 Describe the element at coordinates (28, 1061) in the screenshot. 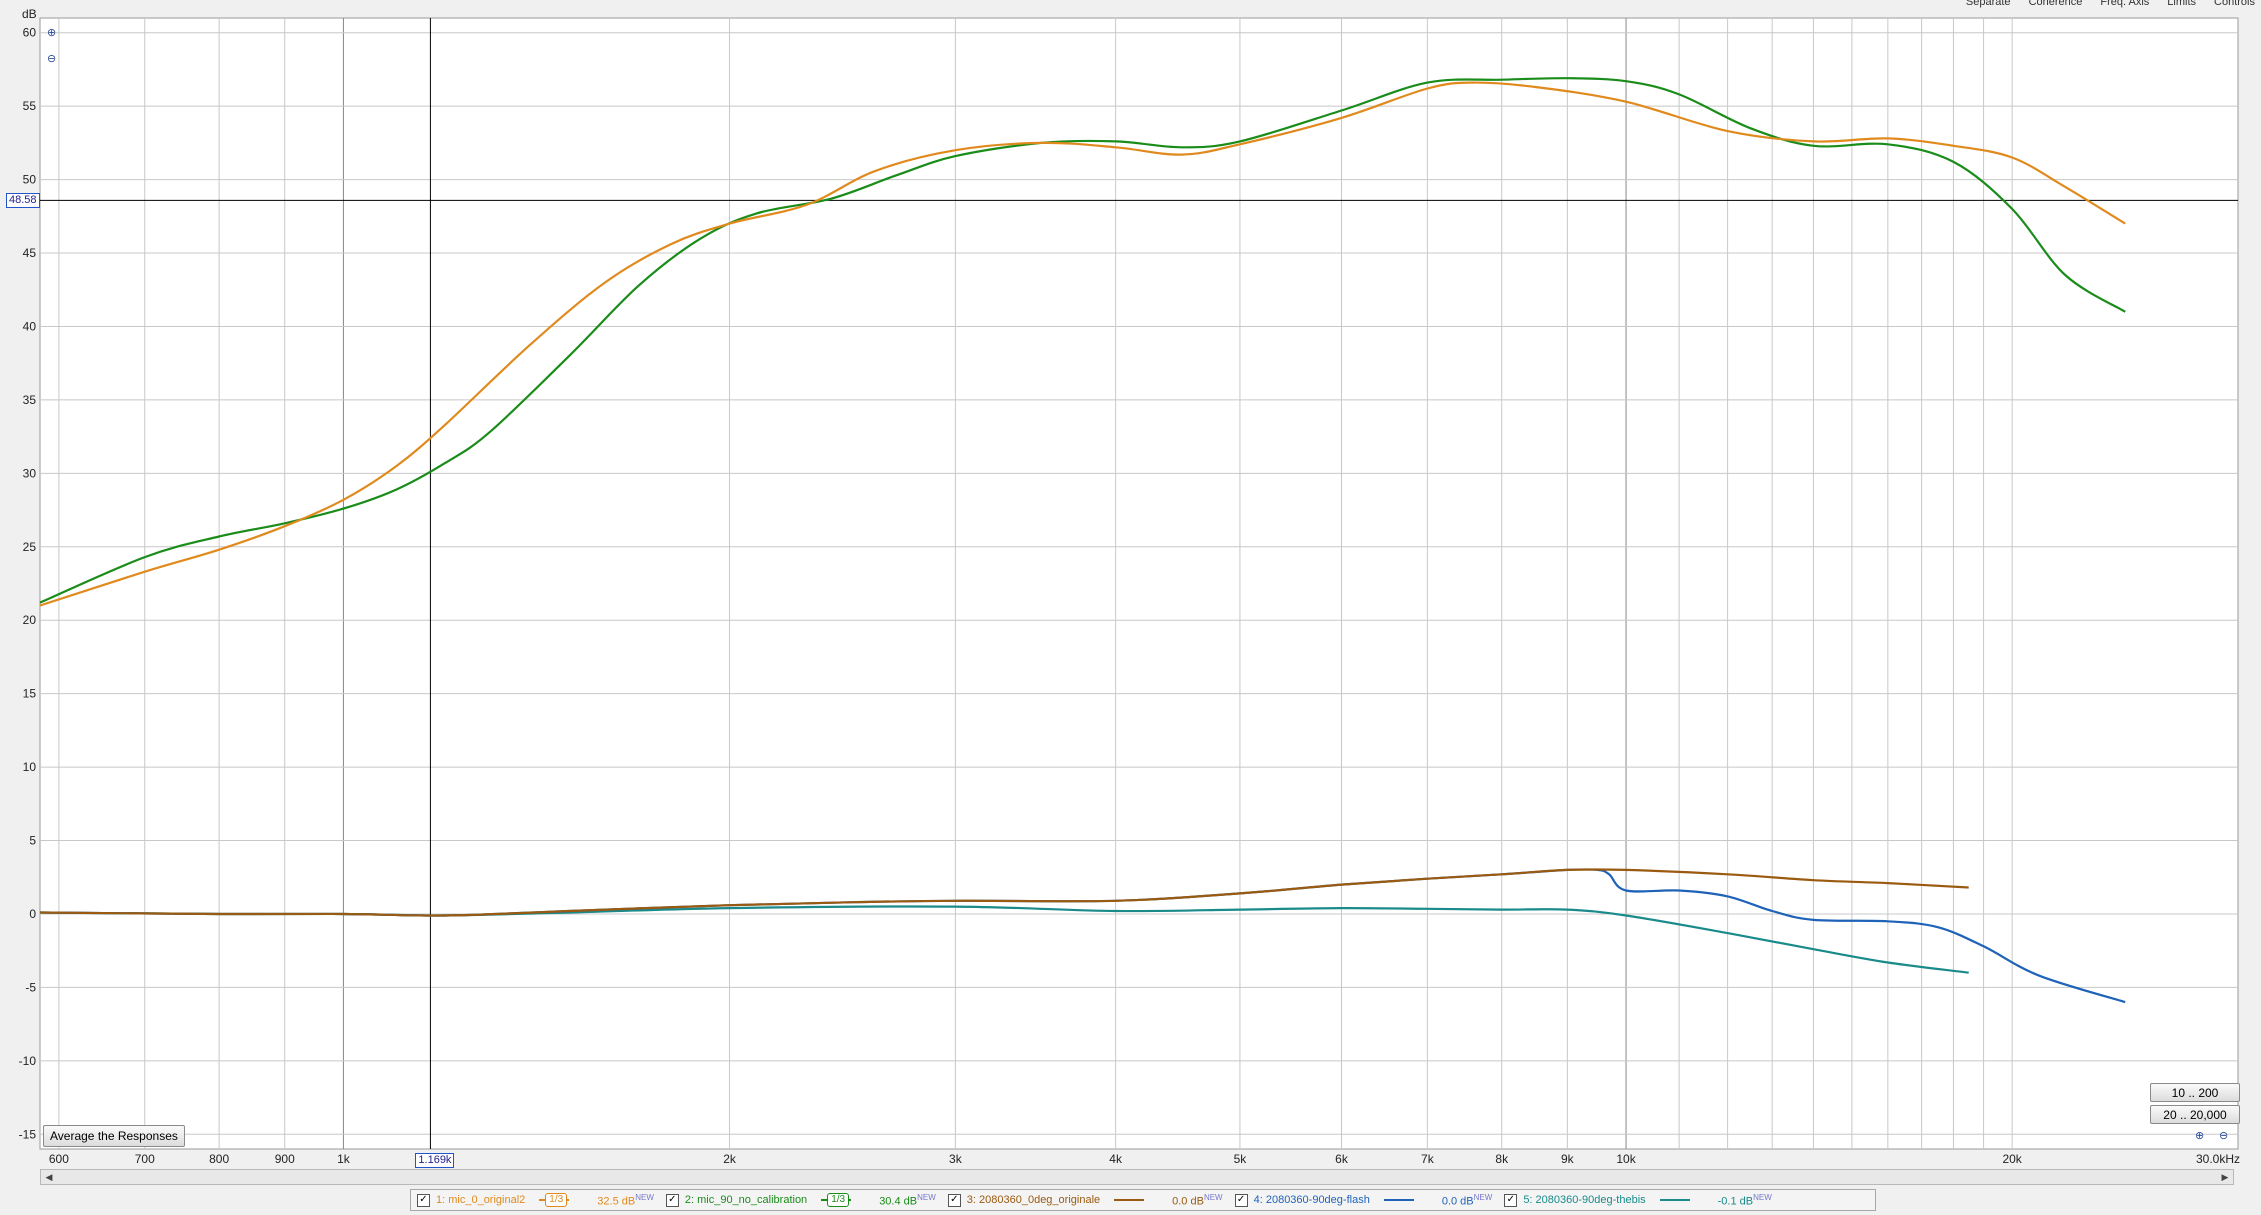

I see `y-tick-label: -10` at that location.